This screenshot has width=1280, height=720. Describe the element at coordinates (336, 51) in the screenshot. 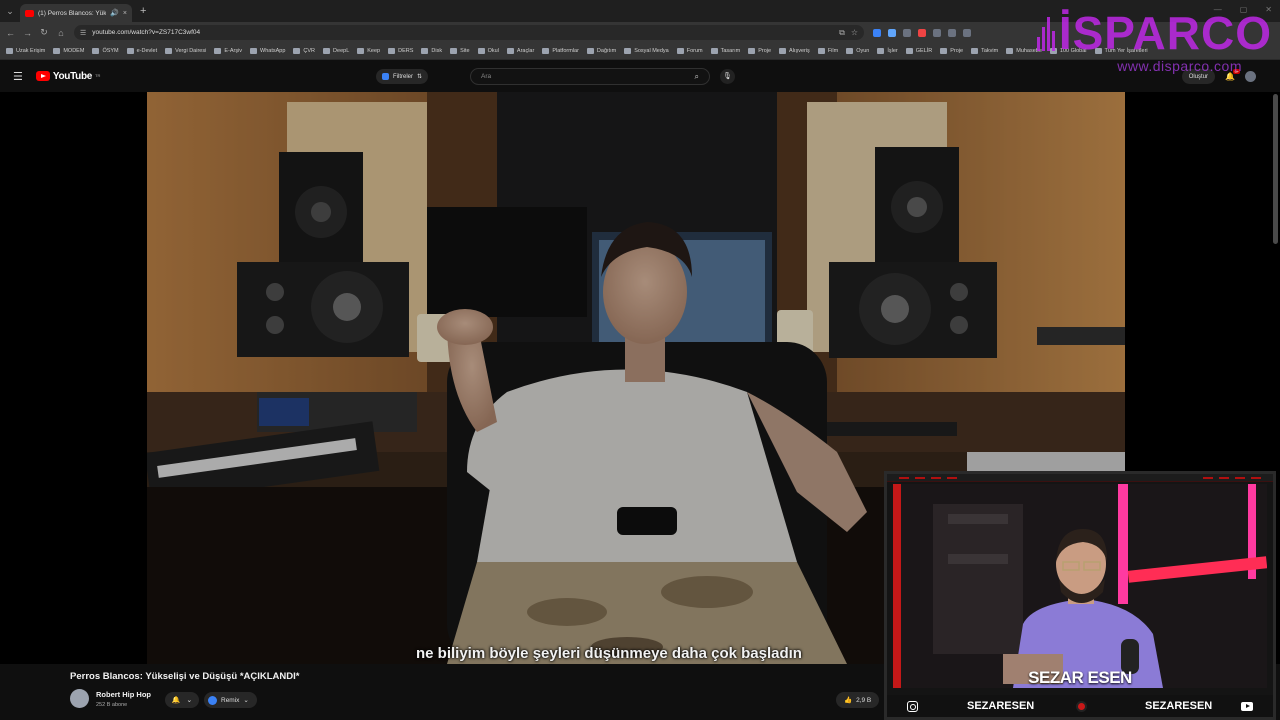

I see `bookmark-item: DeepL` at that location.